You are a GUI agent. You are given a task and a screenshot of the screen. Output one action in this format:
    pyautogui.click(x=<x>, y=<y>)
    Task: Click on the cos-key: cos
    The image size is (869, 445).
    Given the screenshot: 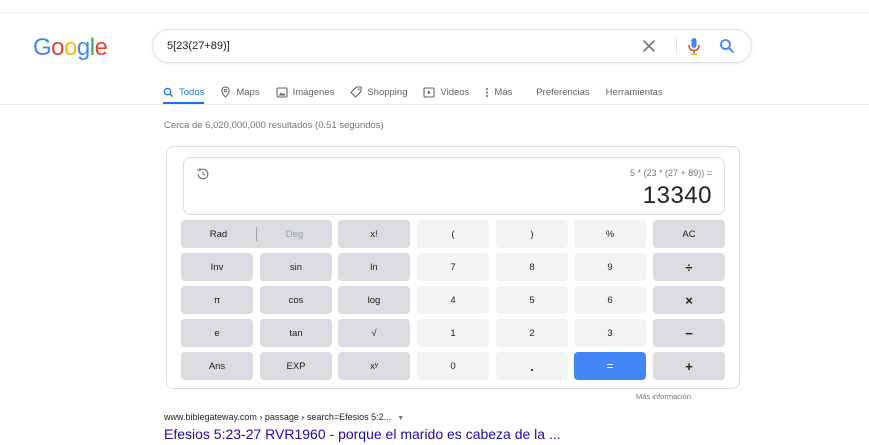 What is the action you would take?
    pyautogui.click(x=296, y=300)
    